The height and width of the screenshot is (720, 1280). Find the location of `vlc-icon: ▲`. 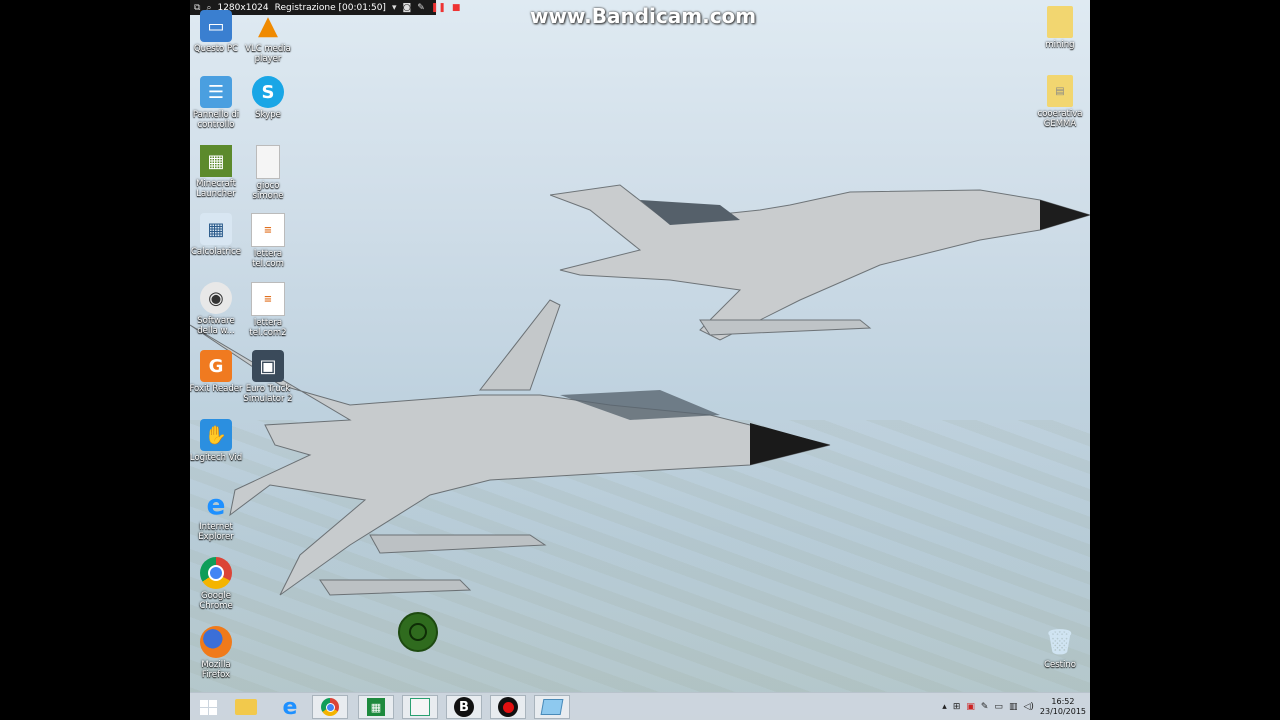

vlc-icon: ▲ is located at coordinates (268, 26).